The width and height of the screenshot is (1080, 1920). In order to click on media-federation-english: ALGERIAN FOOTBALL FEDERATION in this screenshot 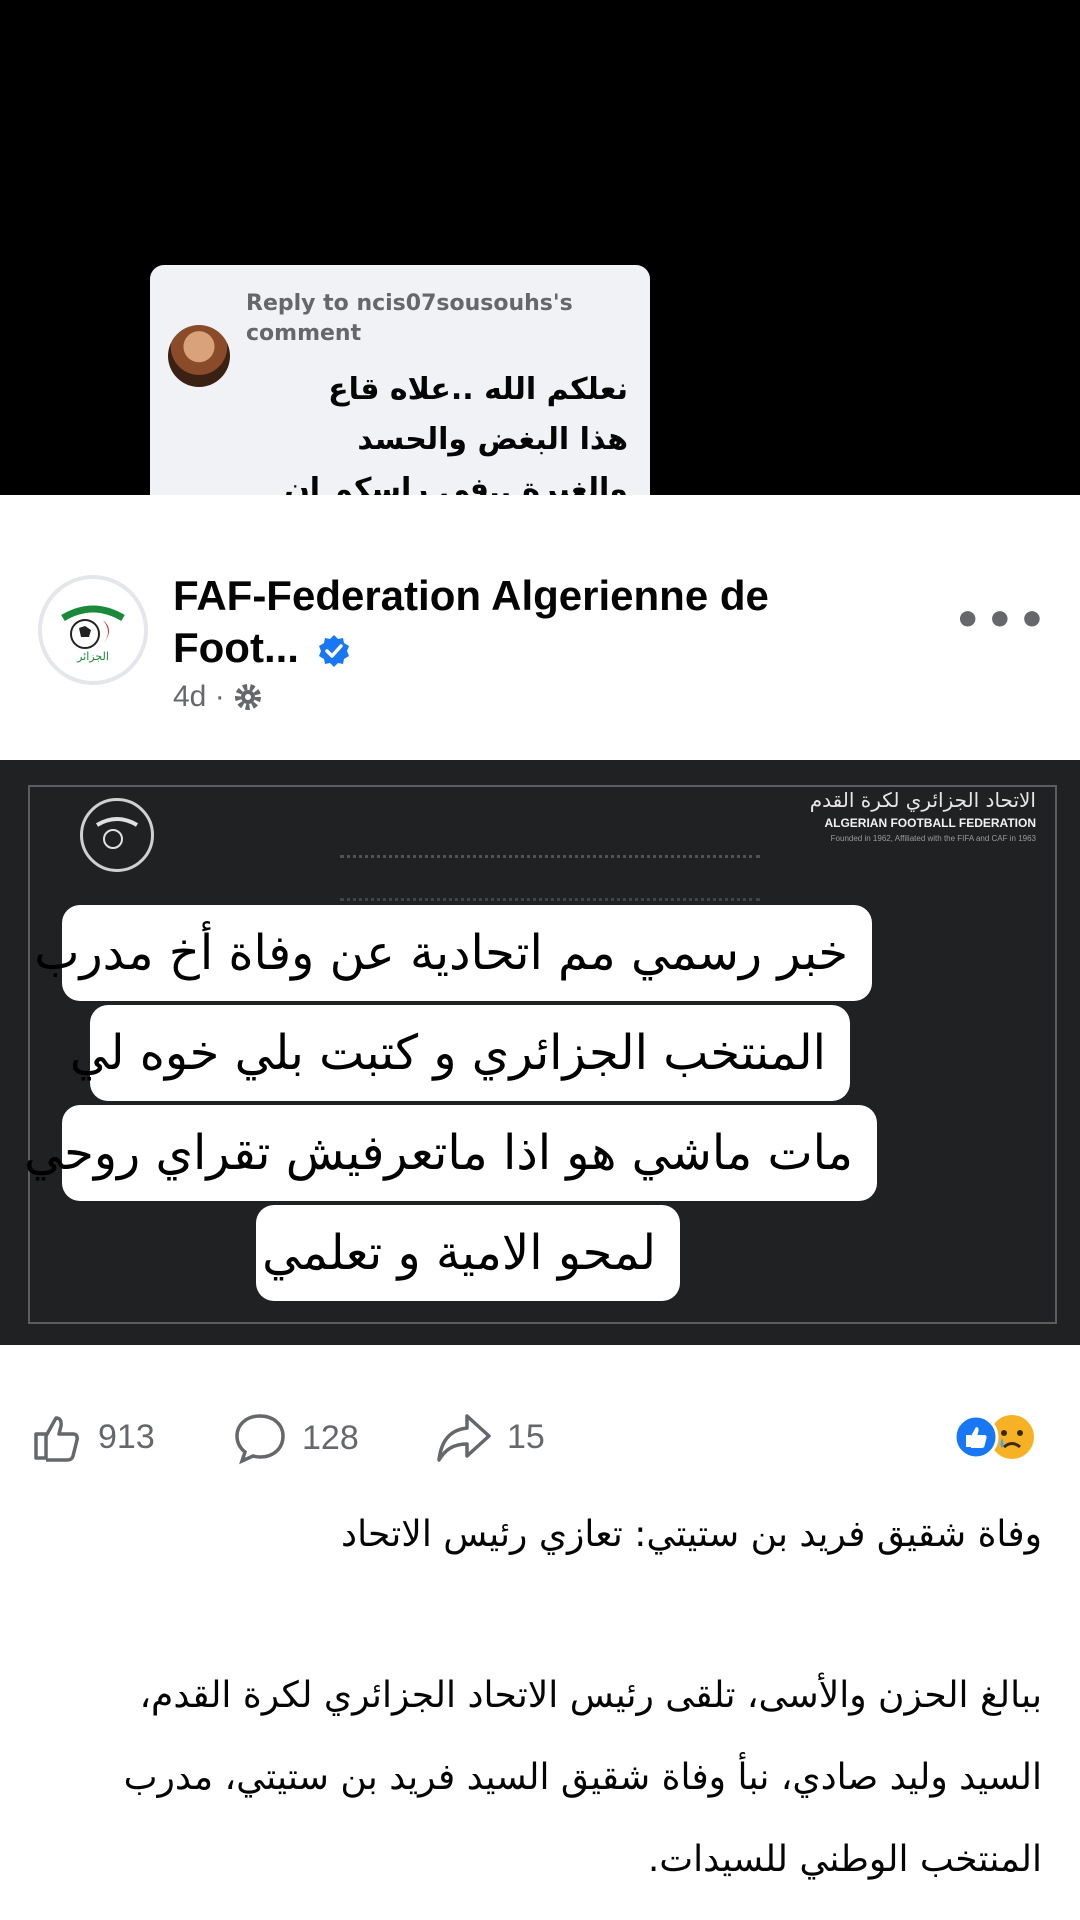, I will do `click(930, 823)`.